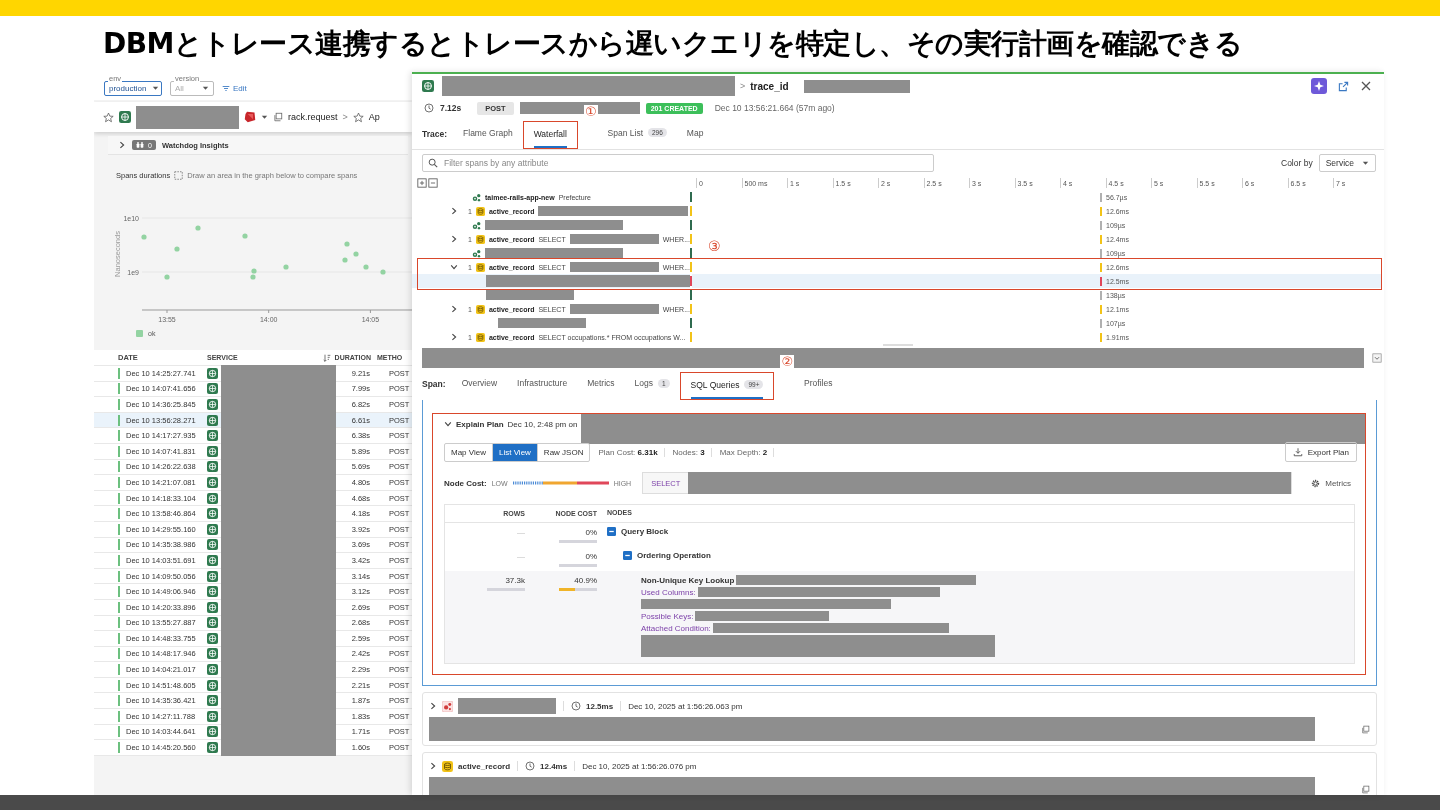 The height and width of the screenshot is (810, 1440). I want to click on metrics-button: Metrics, so click(1331, 483).